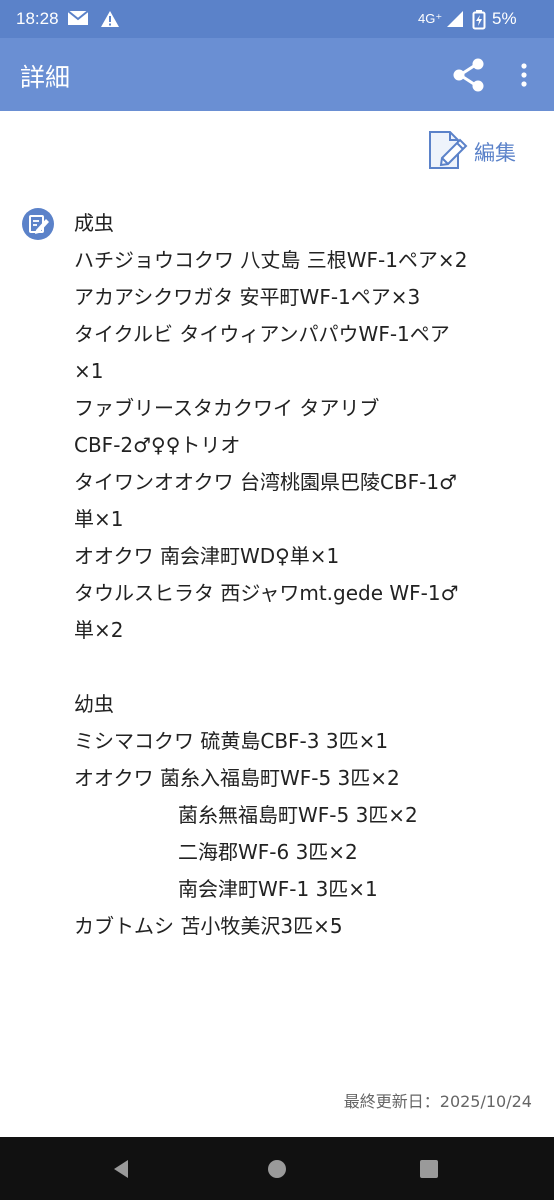  I want to click on navigation-bar, so click(277, 1168).